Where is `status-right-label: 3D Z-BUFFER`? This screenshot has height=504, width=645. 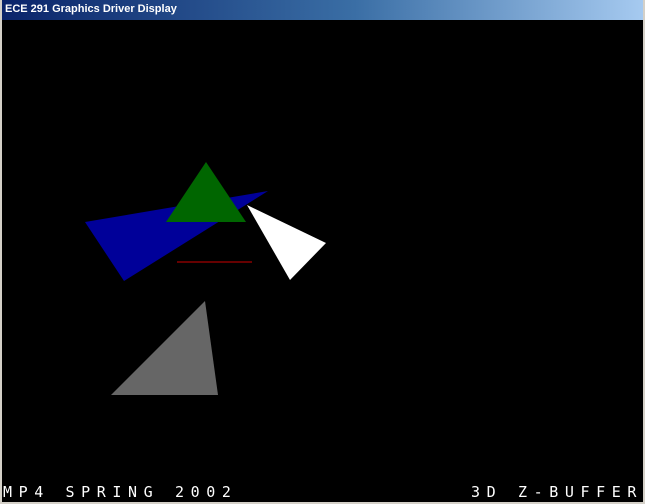 status-right-label: 3D Z-BUFFER is located at coordinates (557, 492).